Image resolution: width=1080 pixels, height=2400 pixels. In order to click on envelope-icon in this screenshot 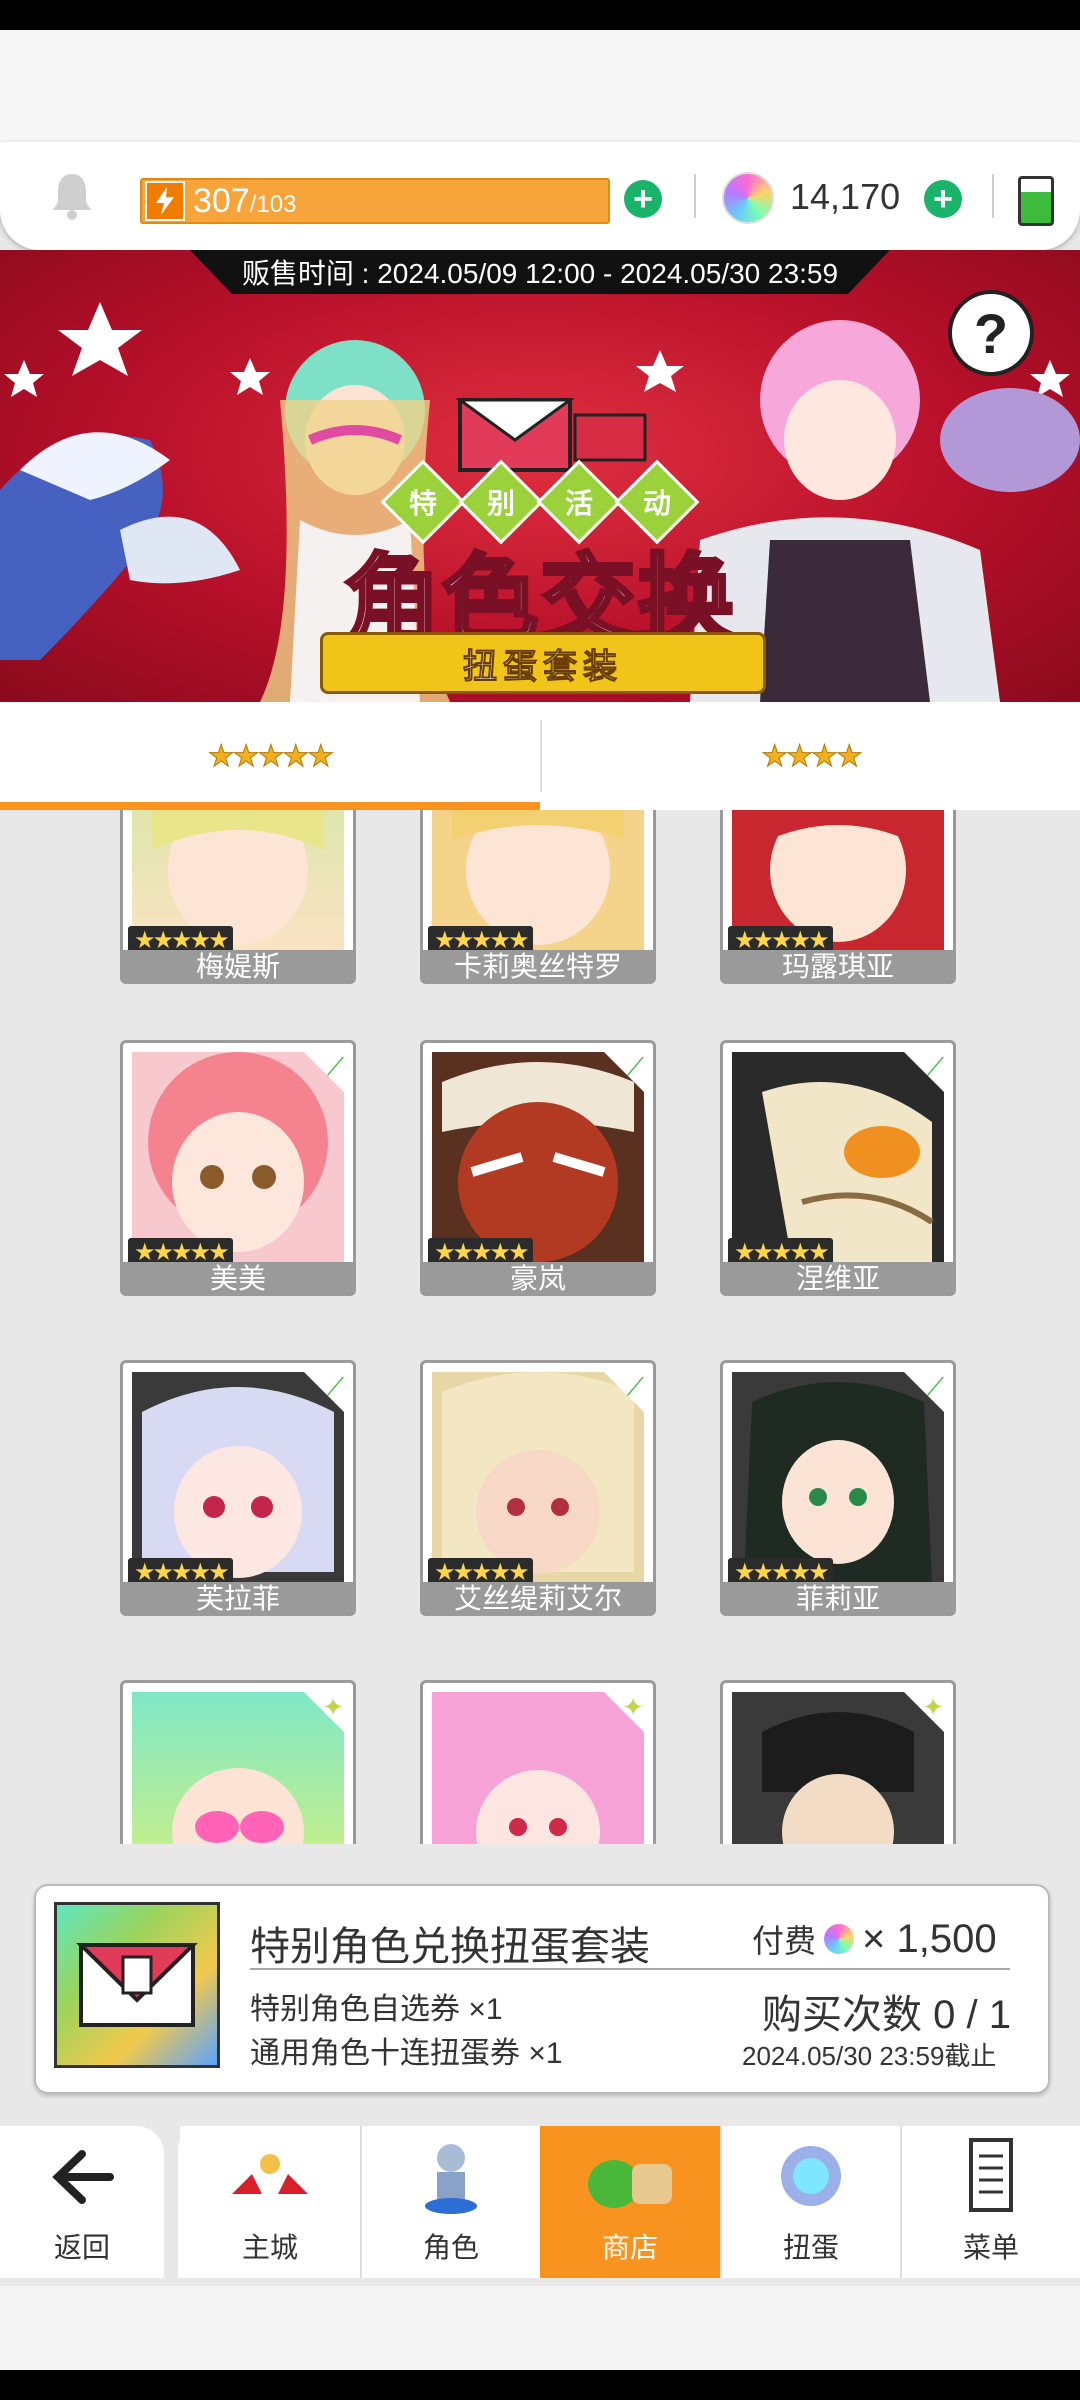, I will do `click(137, 1985)`.